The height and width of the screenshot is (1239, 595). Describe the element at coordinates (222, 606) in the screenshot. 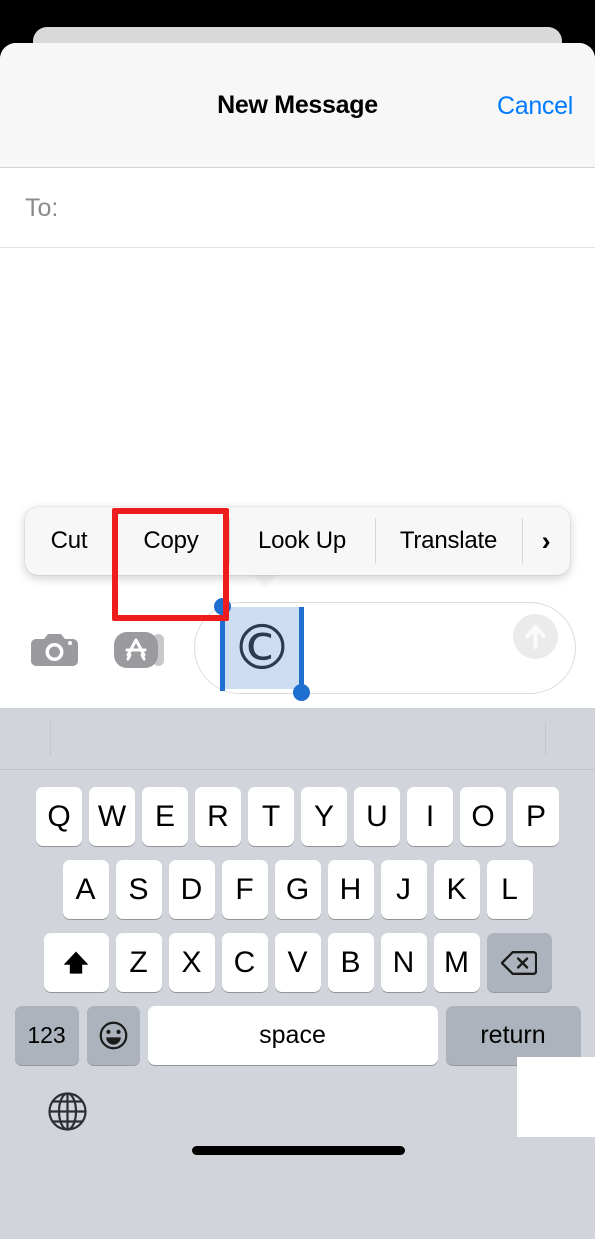

I see `selection-handle-start` at that location.